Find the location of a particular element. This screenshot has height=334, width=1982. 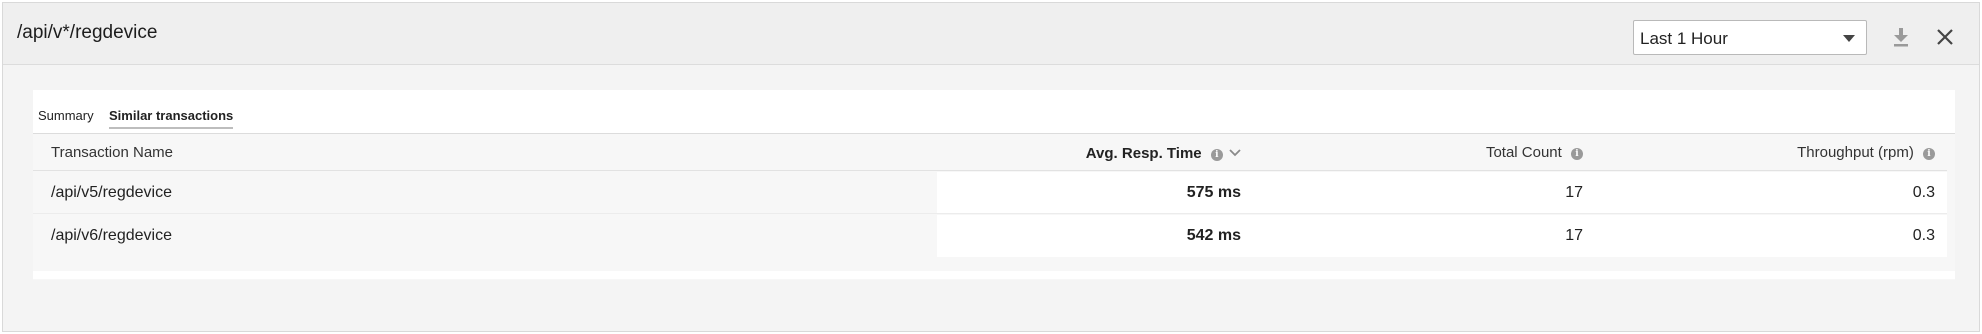

close-icon is located at coordinates (1945, 37).